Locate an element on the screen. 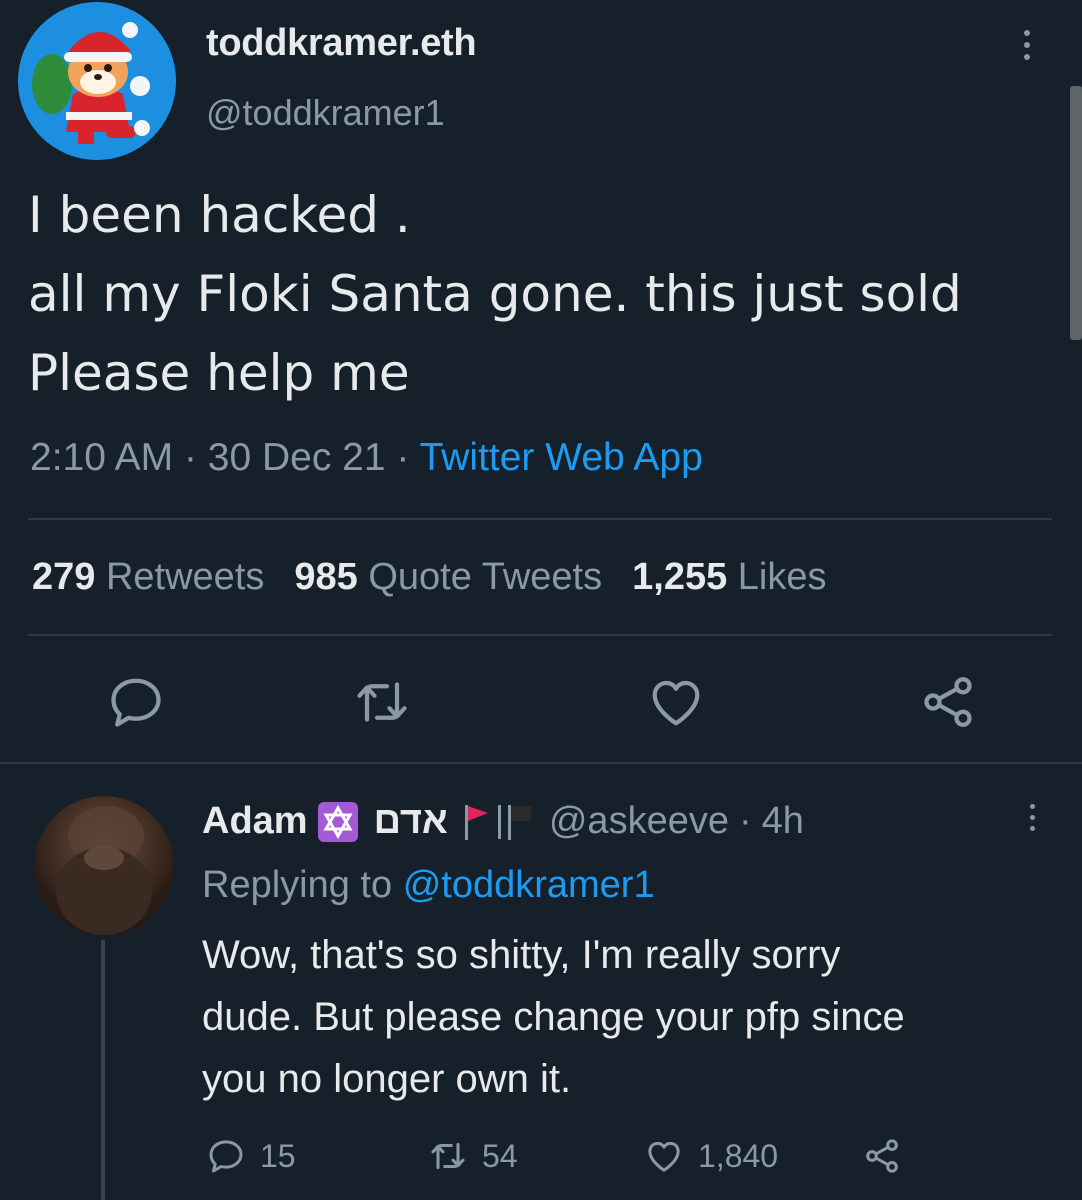  reply-text-line: dude. But please change your pfp since is located at coordinates (553, 1017).